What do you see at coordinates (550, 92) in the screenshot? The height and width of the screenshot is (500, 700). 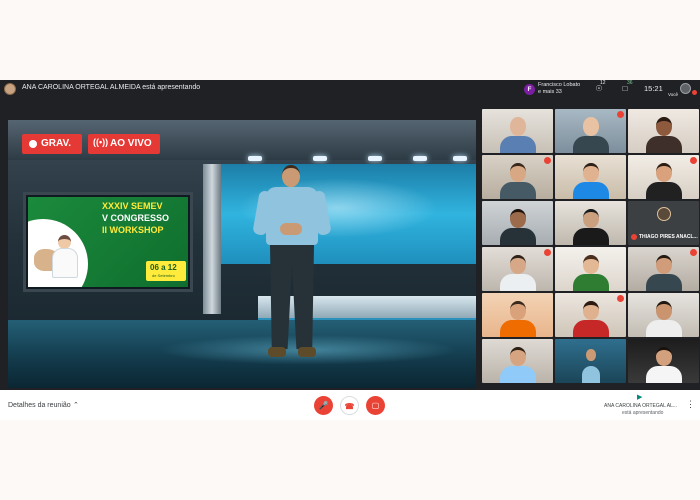 I see `participant-chip-more: e mais 33` at bounding box center [550, 92].